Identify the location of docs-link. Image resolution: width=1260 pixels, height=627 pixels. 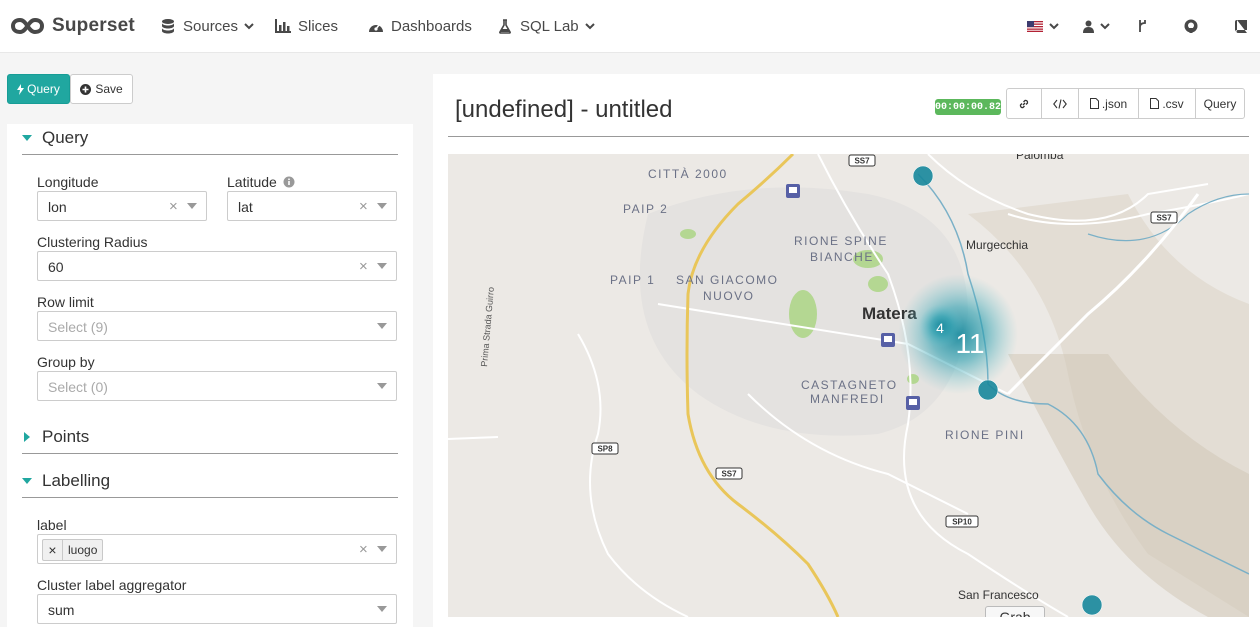
(1241, 26).